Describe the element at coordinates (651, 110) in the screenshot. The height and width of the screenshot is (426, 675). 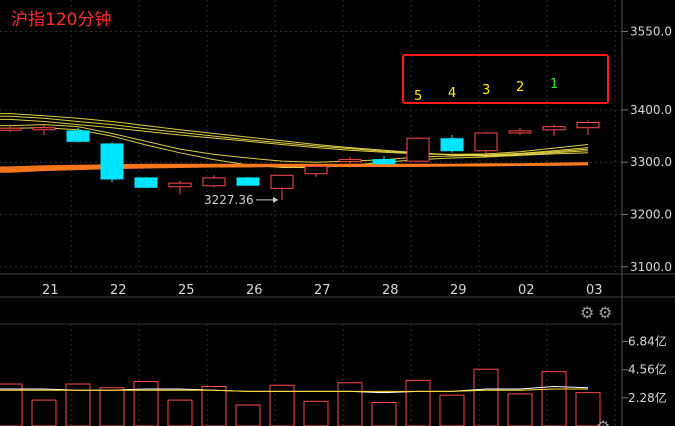
I see `price-tick-label: 3400.0` at that location.